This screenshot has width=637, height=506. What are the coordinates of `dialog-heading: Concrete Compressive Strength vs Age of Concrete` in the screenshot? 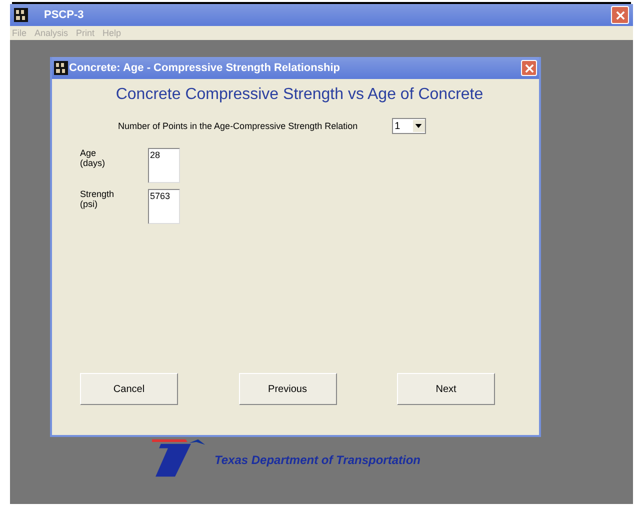 It's located at (299, 95).